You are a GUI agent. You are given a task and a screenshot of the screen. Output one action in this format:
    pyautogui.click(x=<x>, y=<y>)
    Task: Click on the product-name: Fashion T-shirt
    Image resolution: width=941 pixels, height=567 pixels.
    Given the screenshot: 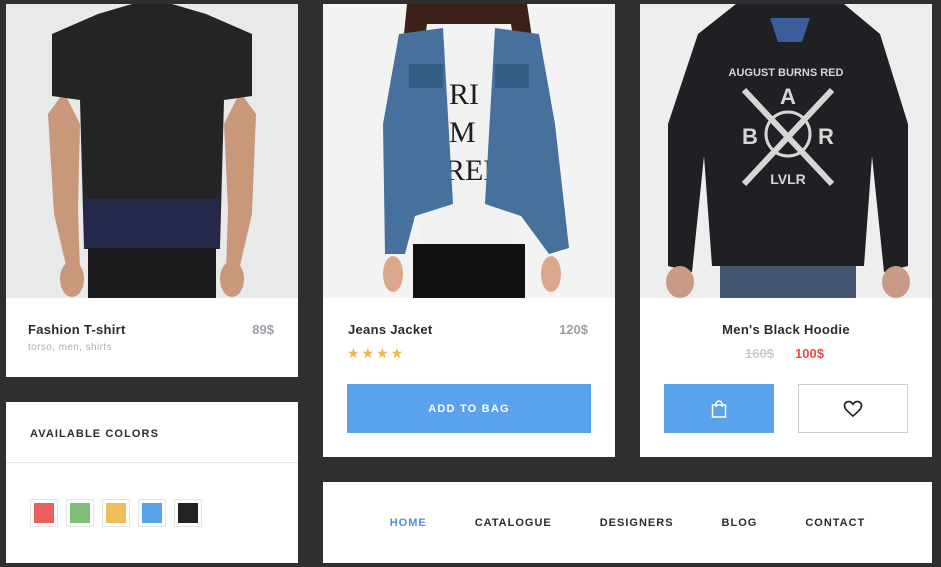 What is the action you would take?
    pyautogui.click(x=77, y=329)
    